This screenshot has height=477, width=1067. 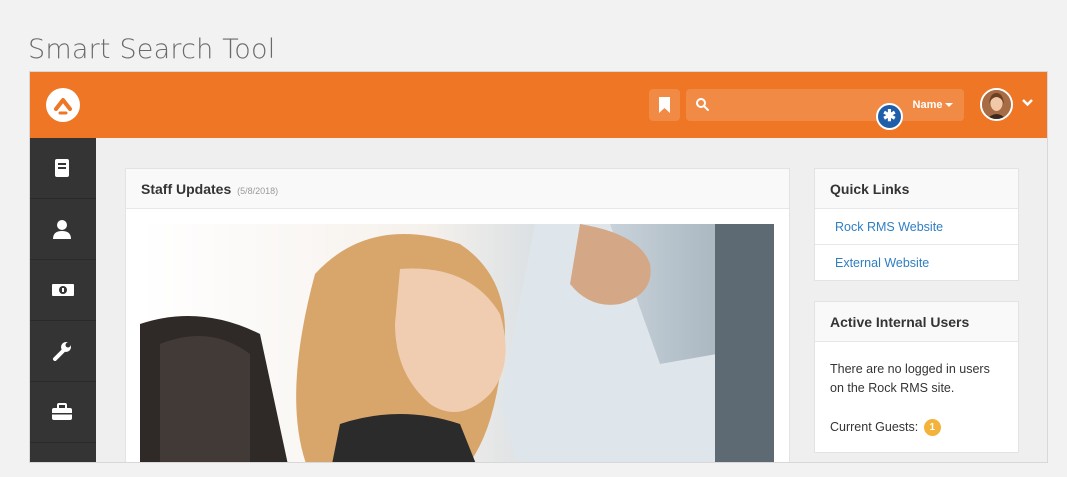 I want to click on smart-search-box: Name, so click(x=825, y=105).